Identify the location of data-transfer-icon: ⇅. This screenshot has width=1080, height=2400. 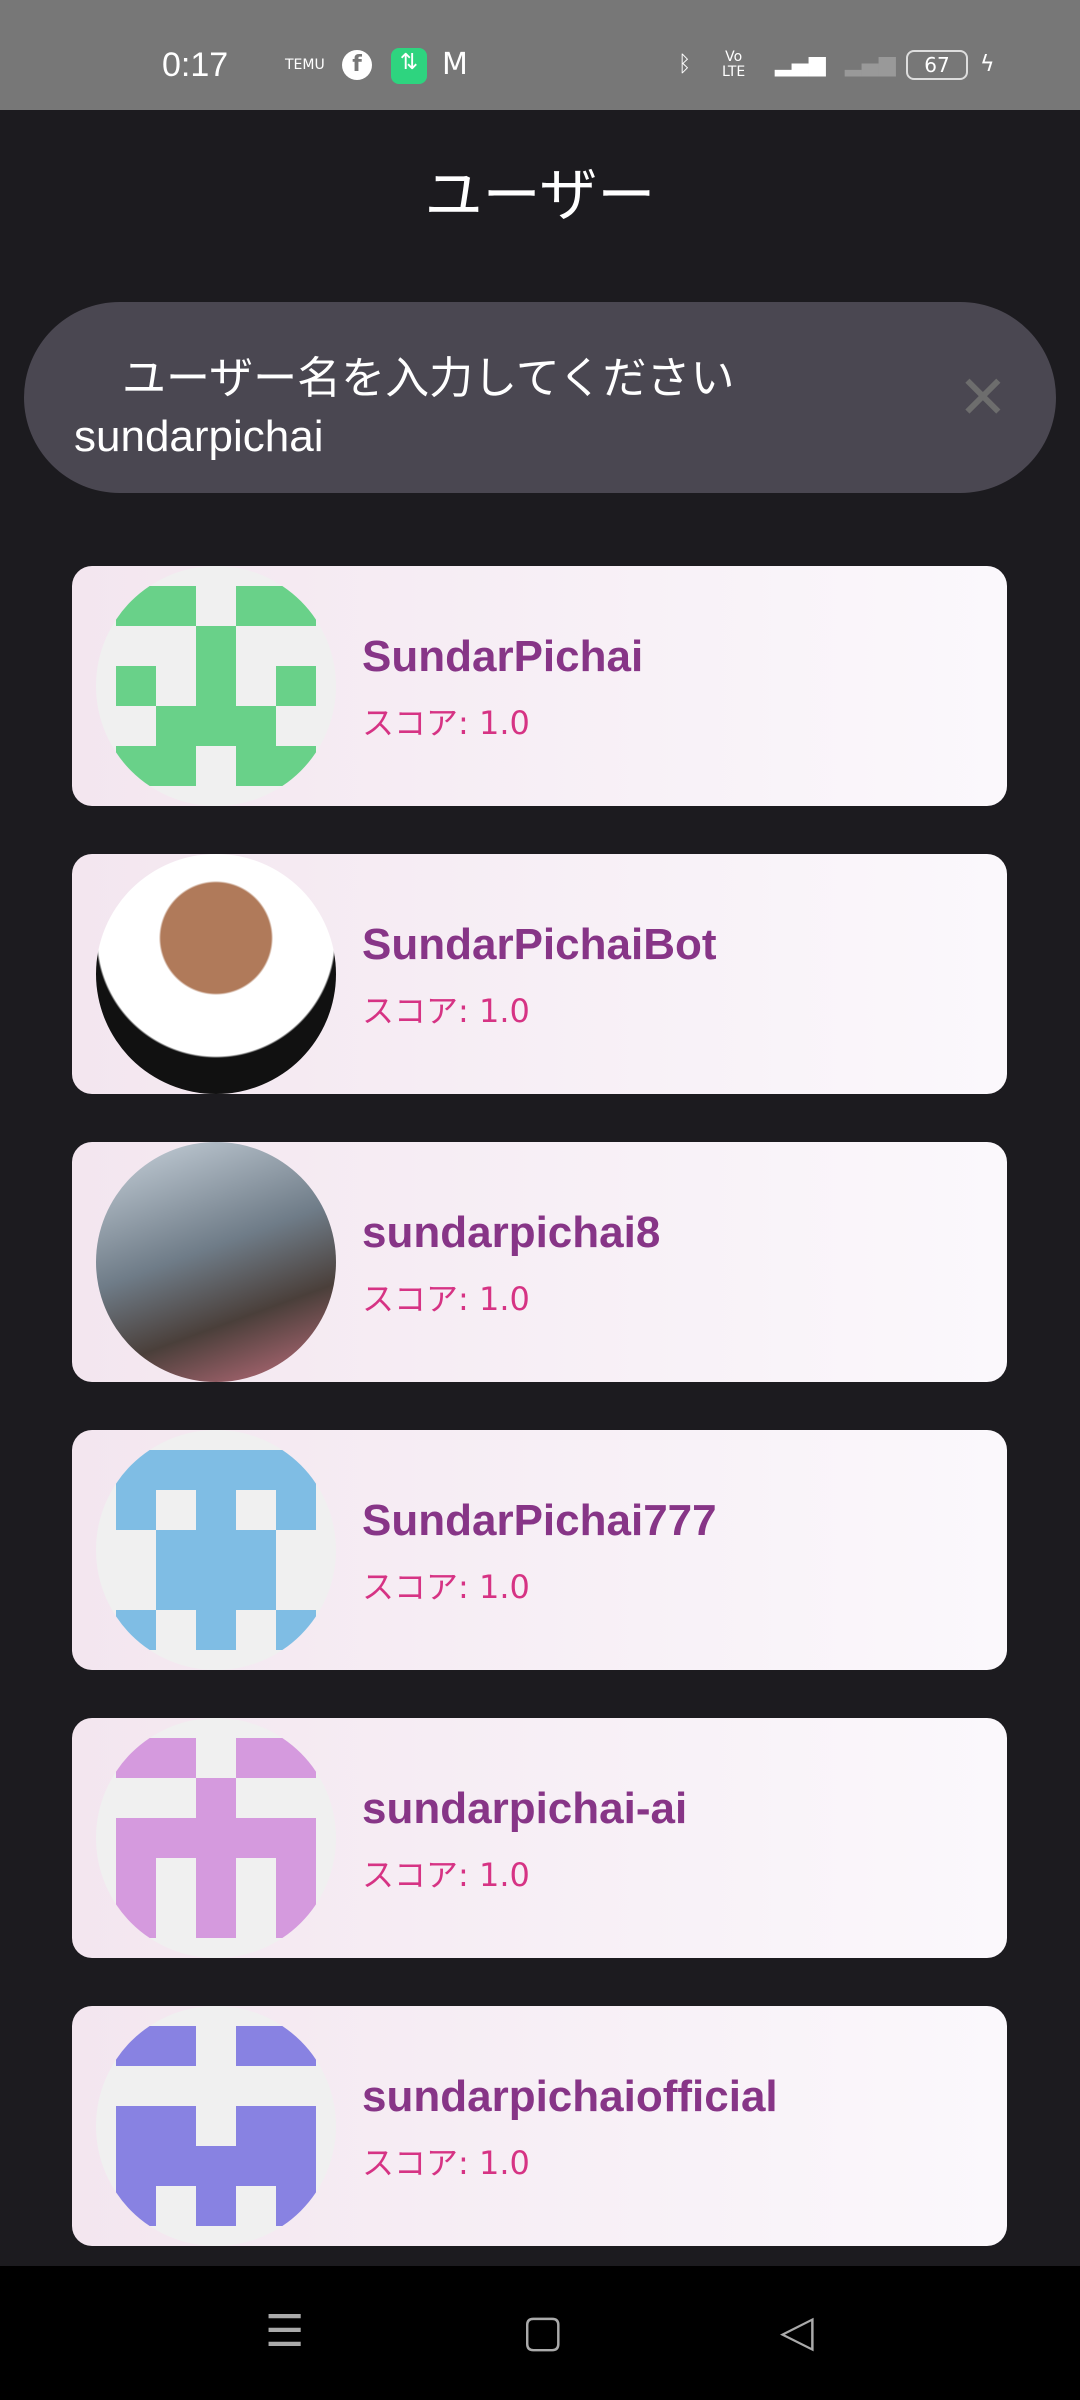
(409, 66).